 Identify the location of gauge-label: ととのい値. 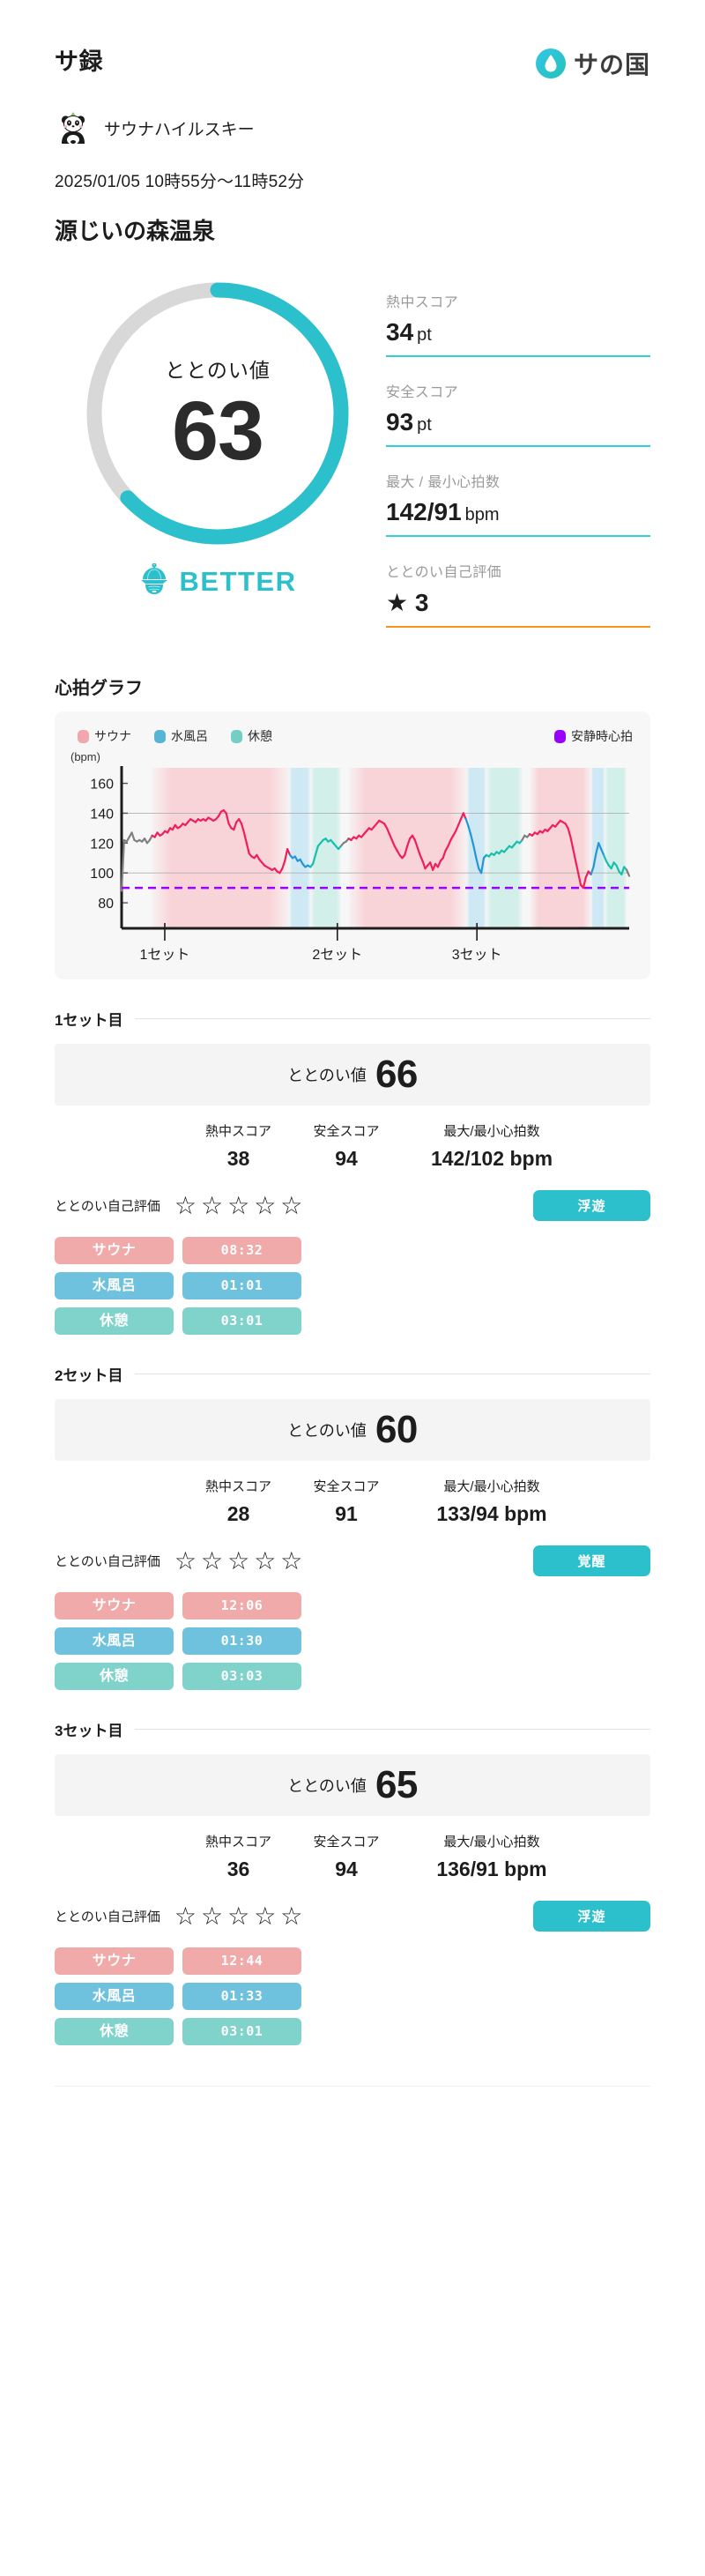
(218, 370).